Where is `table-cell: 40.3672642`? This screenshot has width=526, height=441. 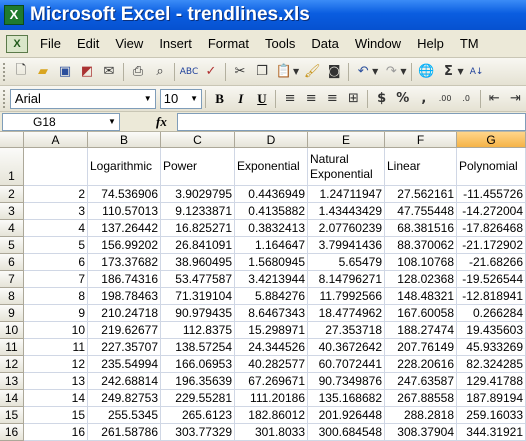 table-cell: 40.3672642 is located at coordinates (346, 347).